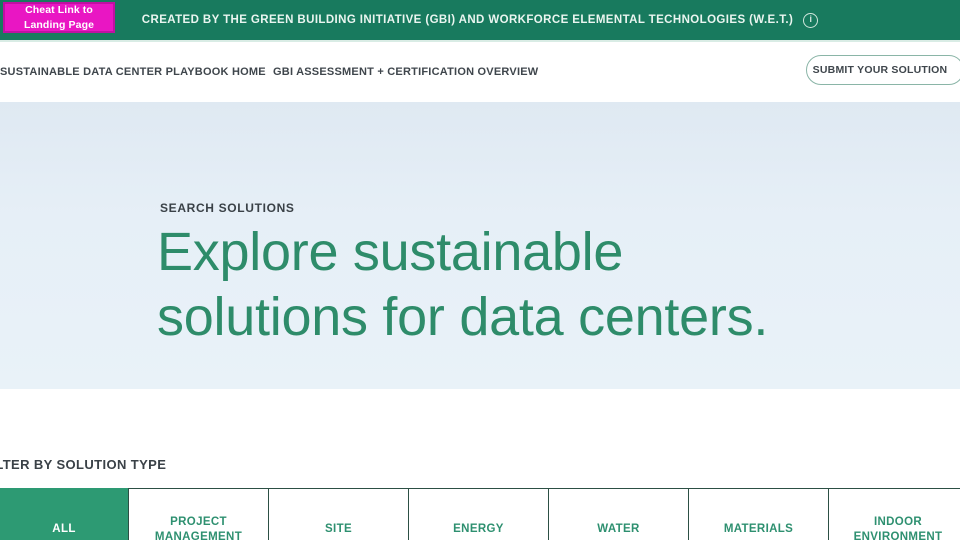 This screenshot has height=540, width=960. What do you see at coordinates (758, 514) in the screenshot?
I see `tab-materials: MATERIALS` at bounding box center [758, 514].